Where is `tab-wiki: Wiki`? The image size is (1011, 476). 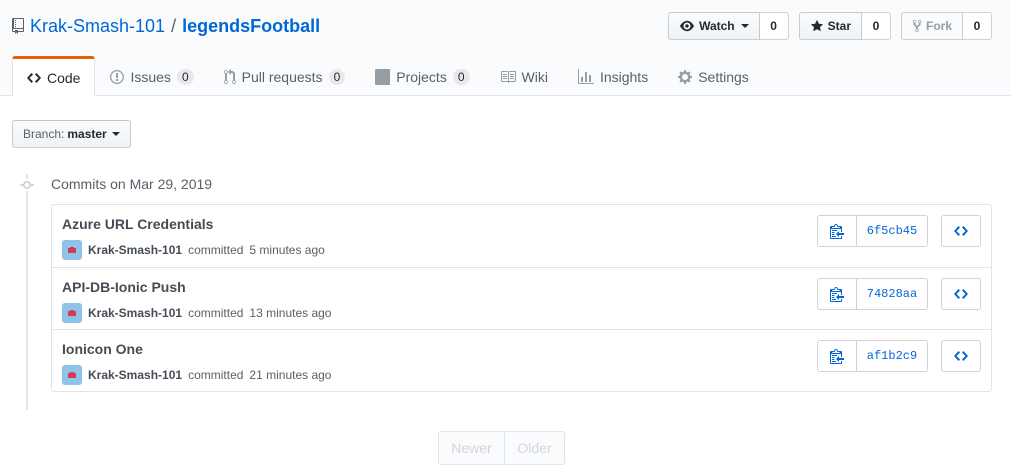 tab-wiki: Wiki is located at coordinates (524, 76).